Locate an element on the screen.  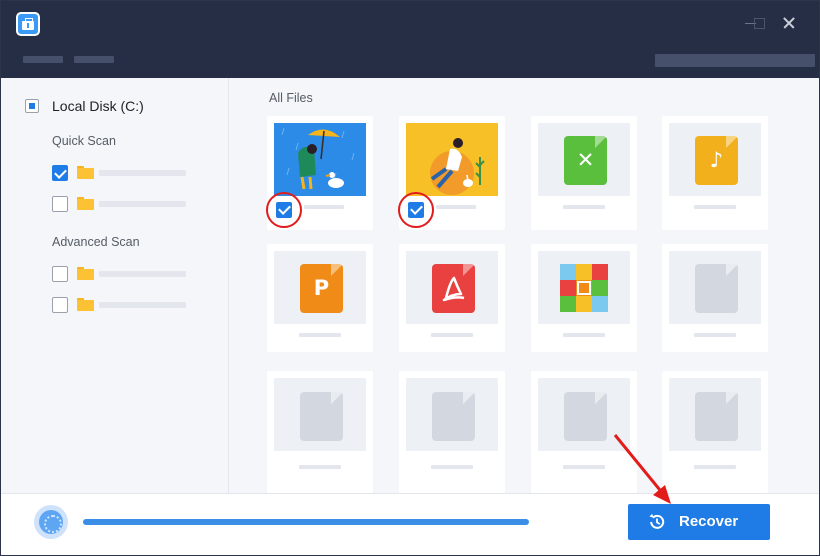
disk-label: Local Disk (C:) is located at coordinates (98, 106).